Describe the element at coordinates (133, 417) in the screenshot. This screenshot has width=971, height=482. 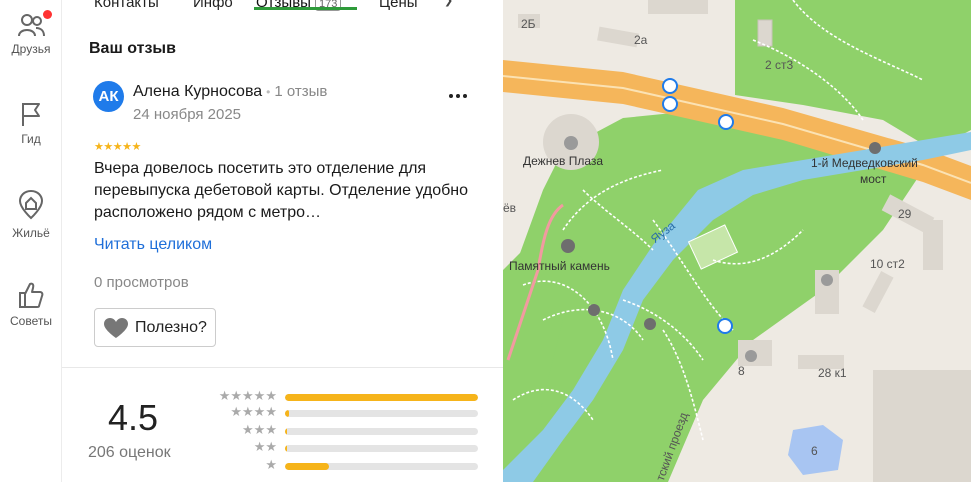
I see `rating-value: 4.5` at that location.